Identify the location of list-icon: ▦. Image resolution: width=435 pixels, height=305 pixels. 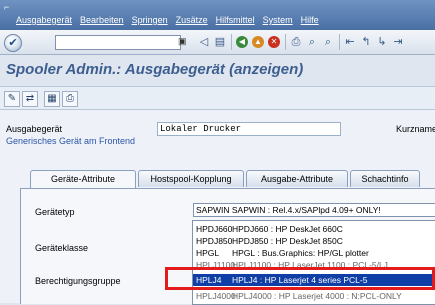
(52, 99).